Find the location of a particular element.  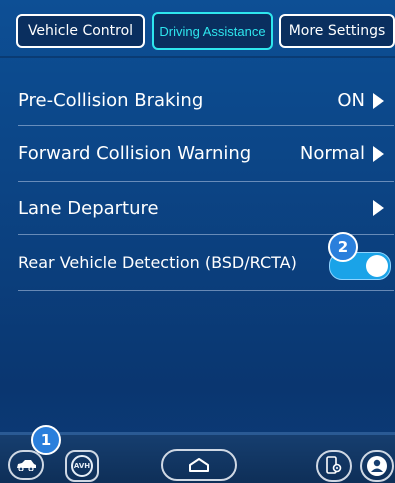

tab-driving-assistance: Driving Assistance is located at coordinates (212, 31).